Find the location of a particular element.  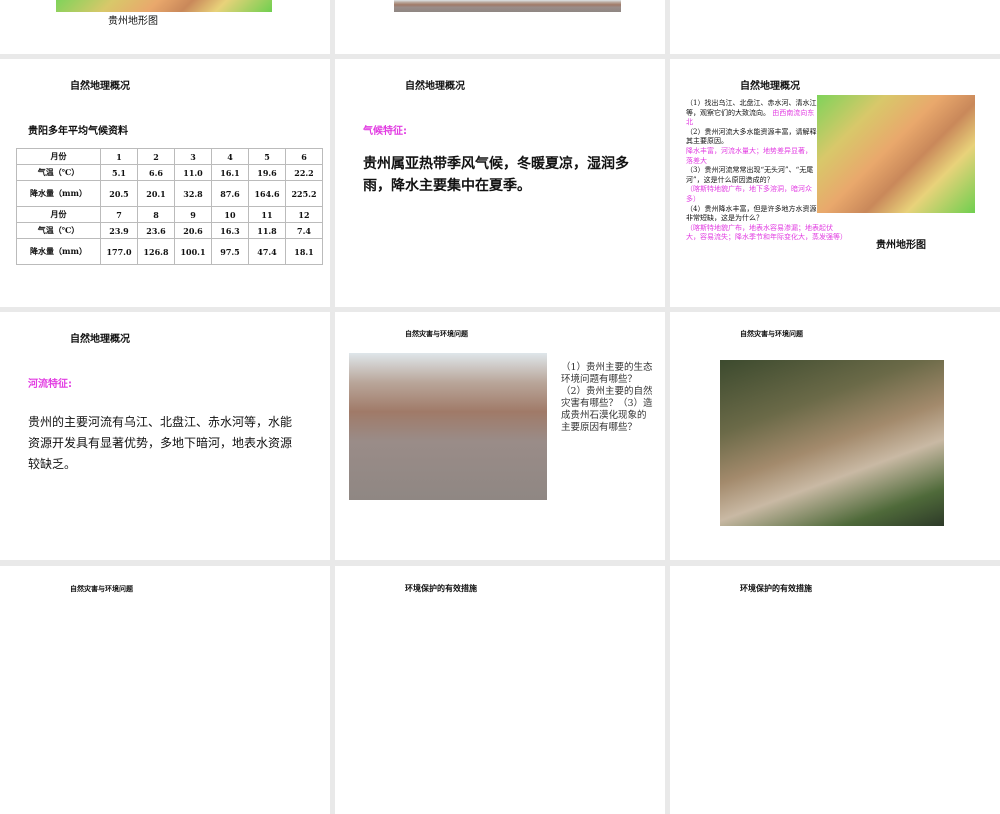

landscape-photo is located at coordinates (507, 6).